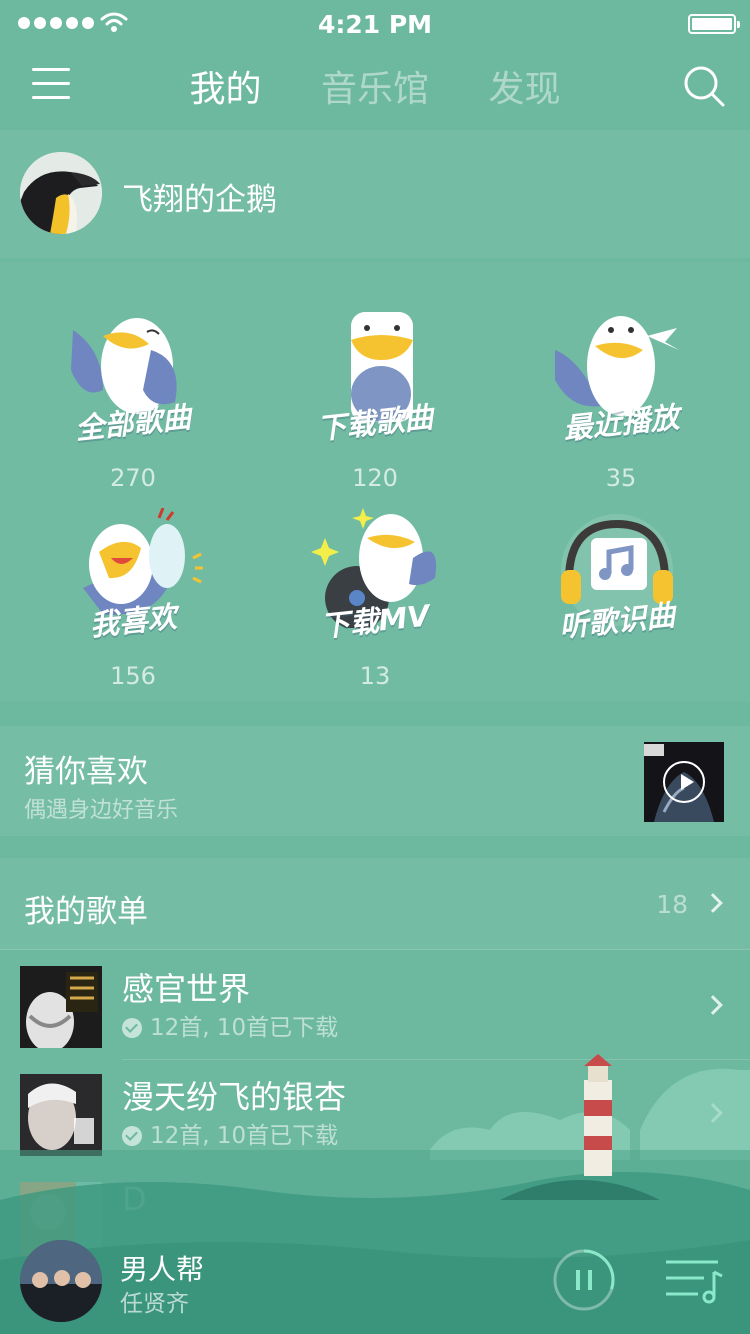 The height and width of the screenshot is (1334, 750). What do you see at coordinates (617, 580) in the screenshot?
I see `grid-item-song-recognition: 听歌识曲` at bounding box center [617, 580].